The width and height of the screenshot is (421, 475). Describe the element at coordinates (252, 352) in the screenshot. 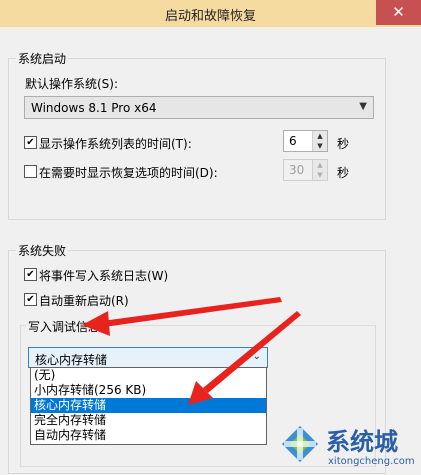

I see `arrow-shaft-to-option` at that location.